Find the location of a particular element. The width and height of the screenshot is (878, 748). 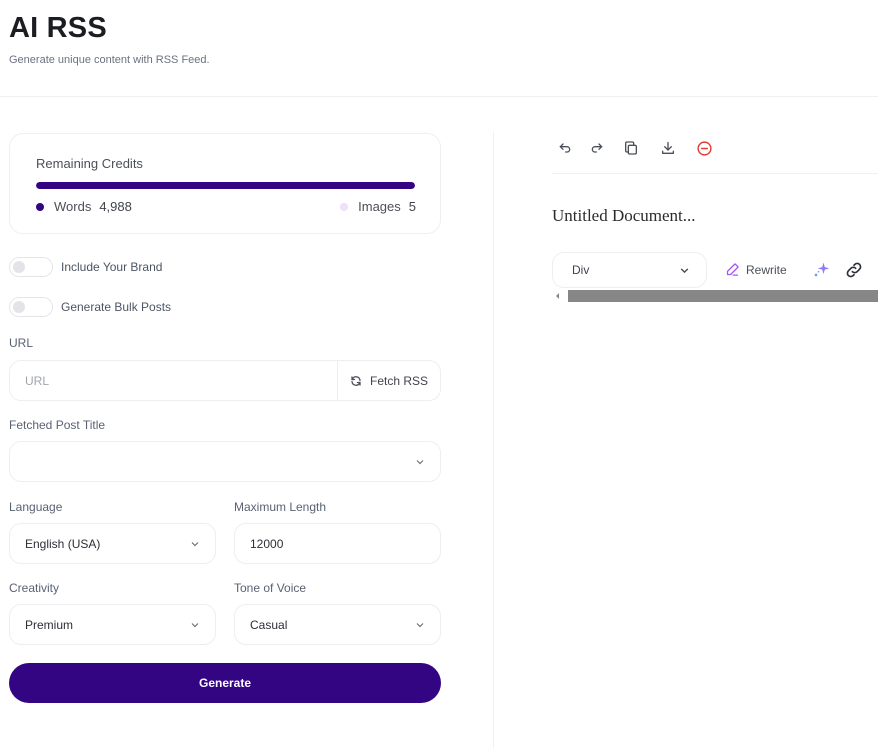

copy-icon is located at coordinates (631, 148).